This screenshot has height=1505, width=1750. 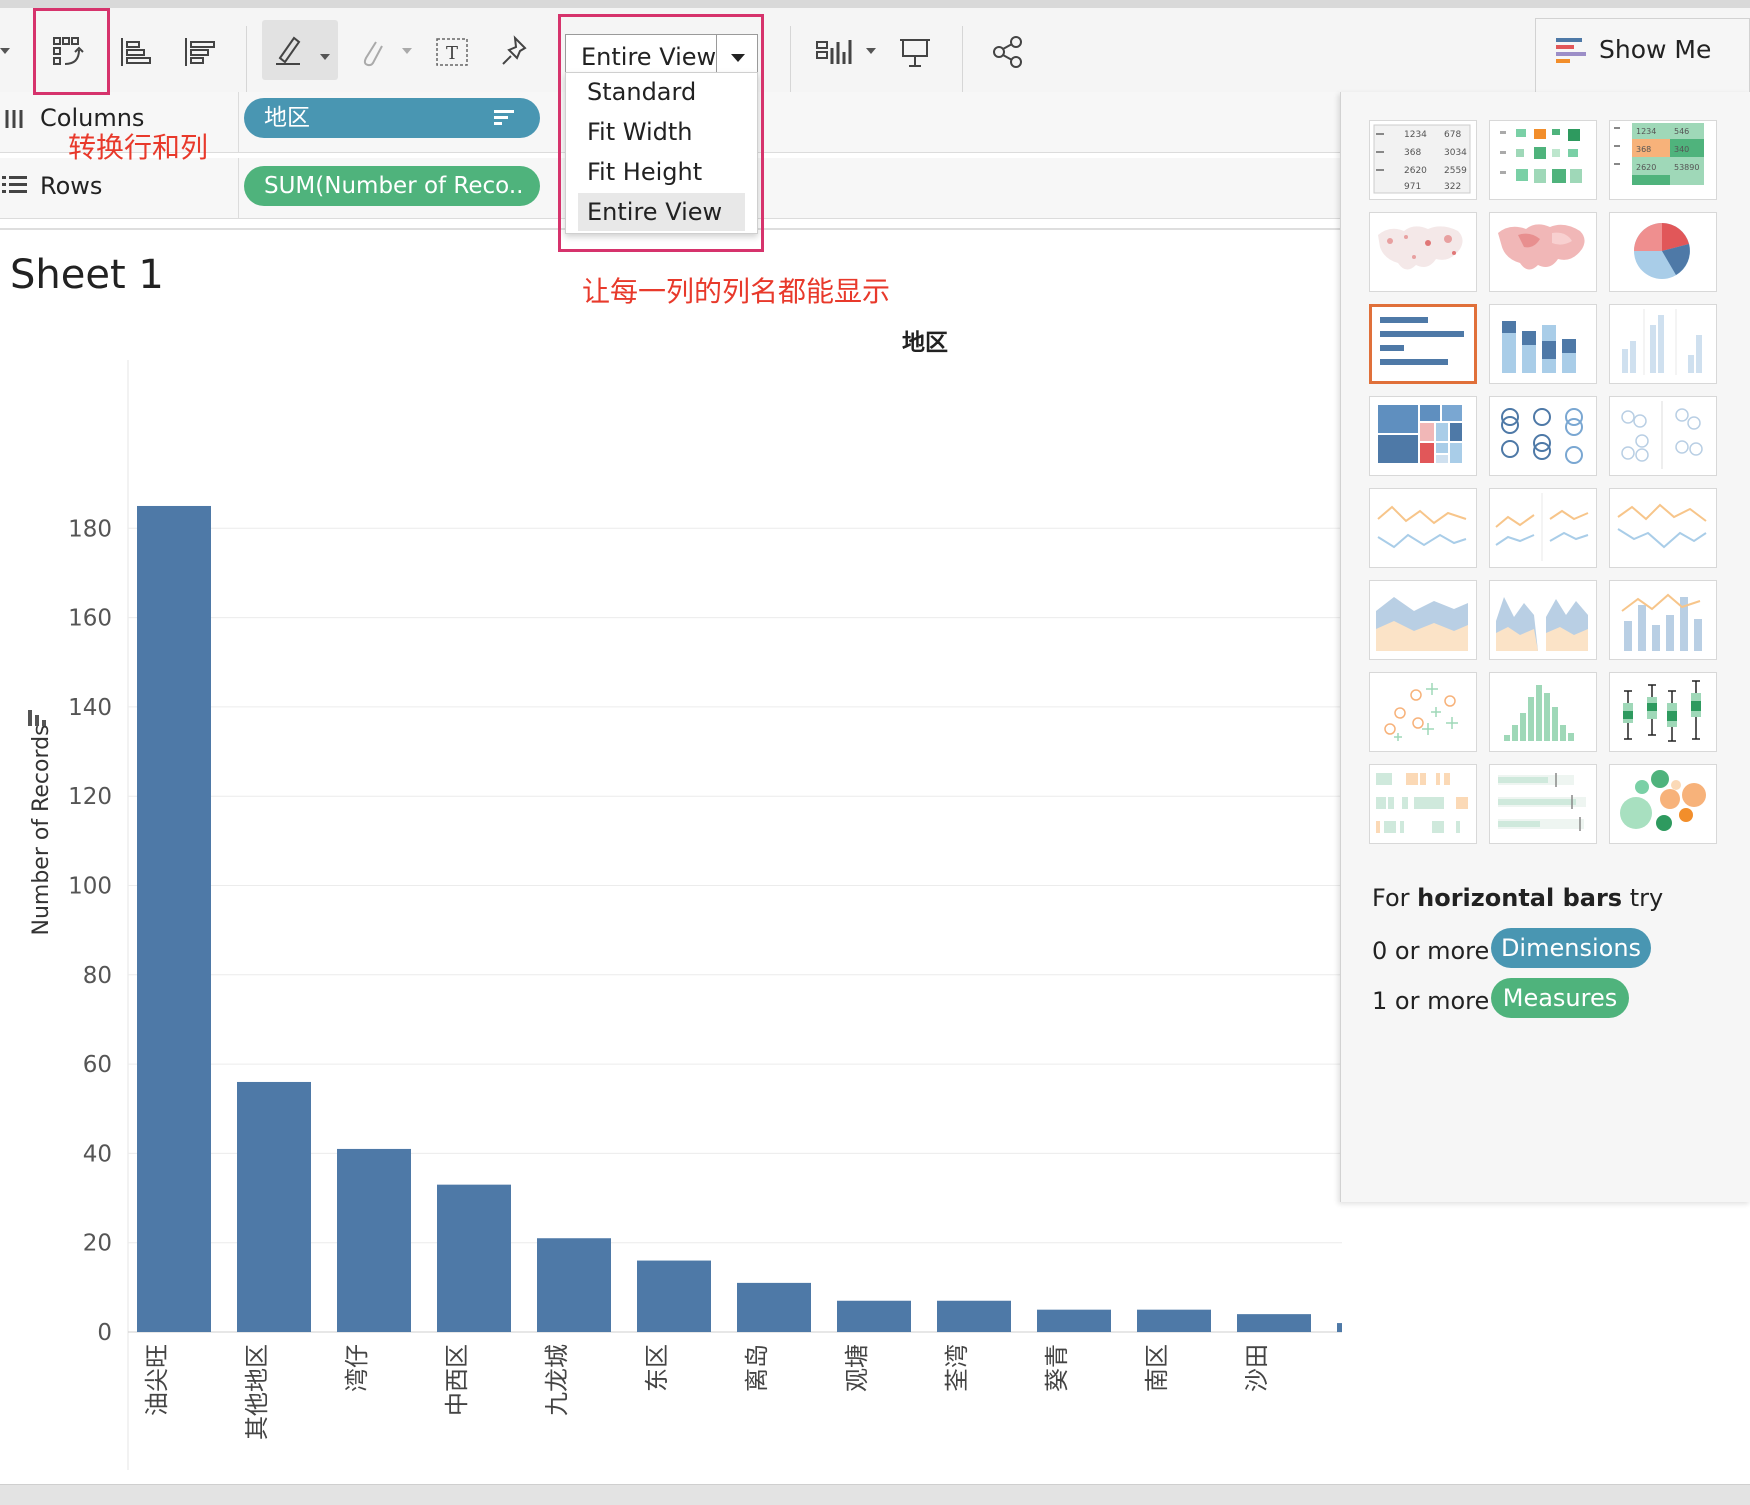 I want to click on y-tick-label: 60, so click(x=97, y=1065).